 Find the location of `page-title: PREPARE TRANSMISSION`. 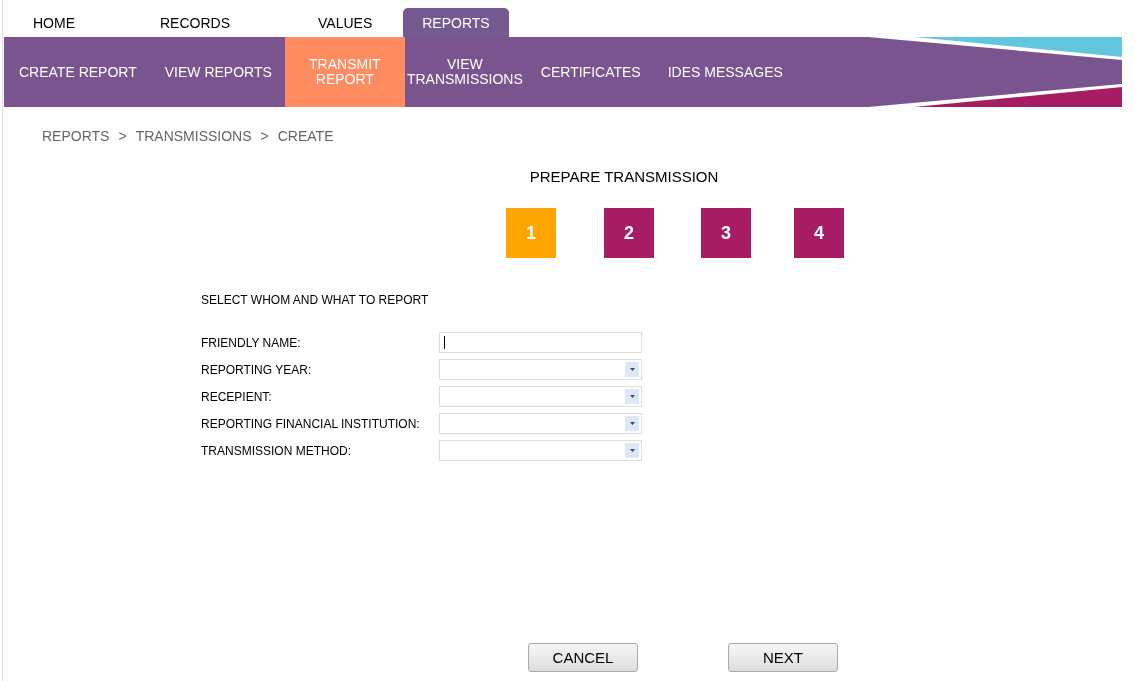

page-title: PREPARE TRANSMISSION is located at coordinates (624, 176).